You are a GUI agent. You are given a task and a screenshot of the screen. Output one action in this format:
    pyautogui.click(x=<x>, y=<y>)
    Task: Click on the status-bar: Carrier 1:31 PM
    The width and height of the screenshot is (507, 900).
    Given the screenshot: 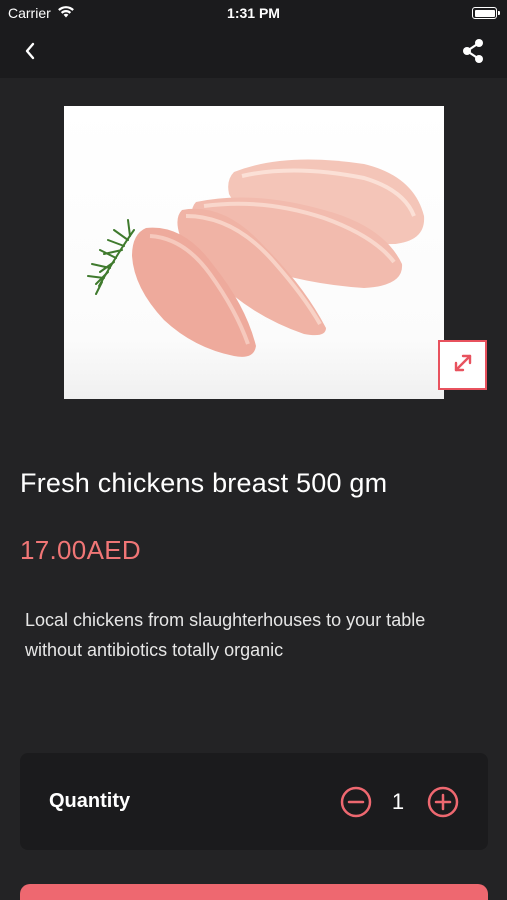 What is the action you would take?
    pyautogui.click(x=253, y=14)
    